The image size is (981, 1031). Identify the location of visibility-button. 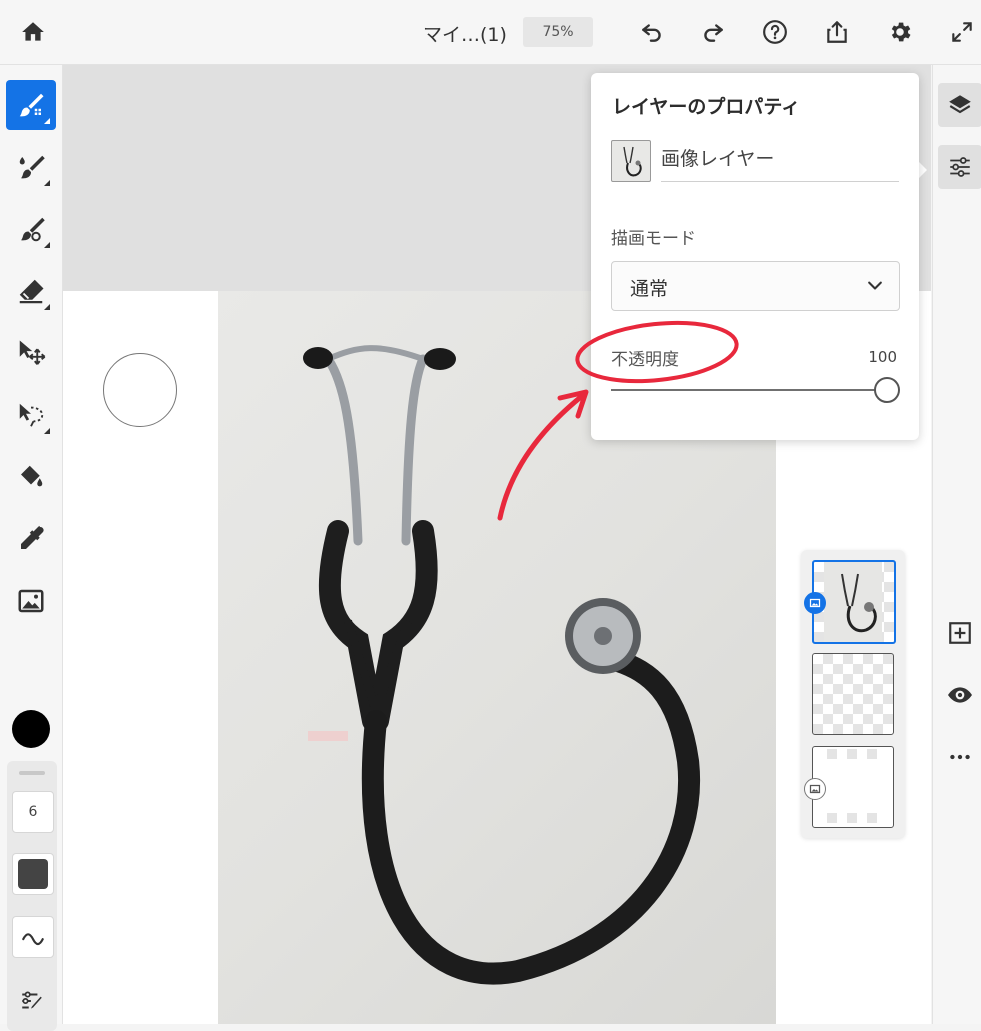
(959, 695).